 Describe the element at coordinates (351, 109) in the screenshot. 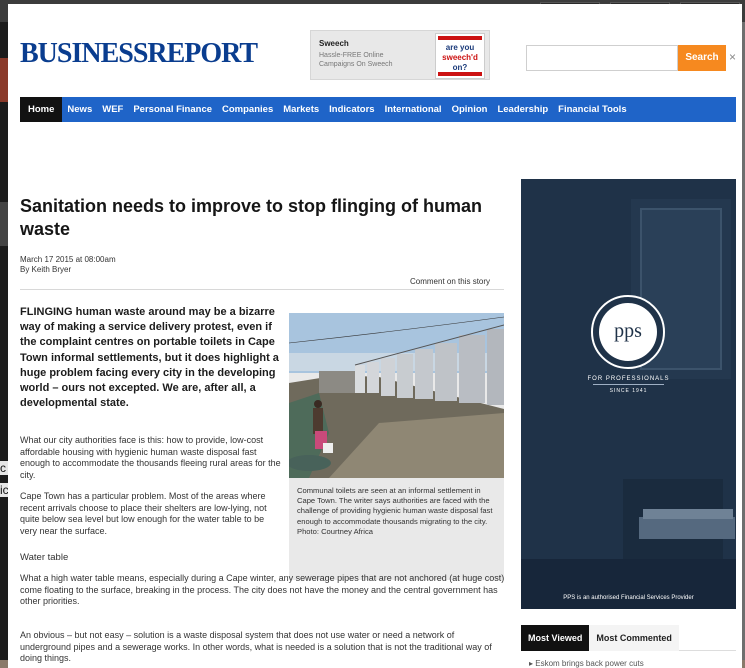

I see `nav-item-indicators: Indicators` at that location.